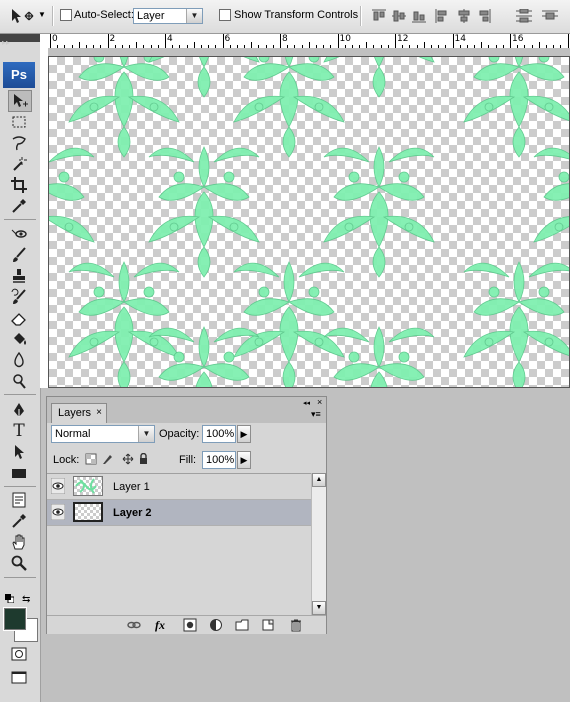 Image resolution: width=570 pixels, height=702 pixels. I want to click on scroll-down-icon: ▼, so click(319, 608).